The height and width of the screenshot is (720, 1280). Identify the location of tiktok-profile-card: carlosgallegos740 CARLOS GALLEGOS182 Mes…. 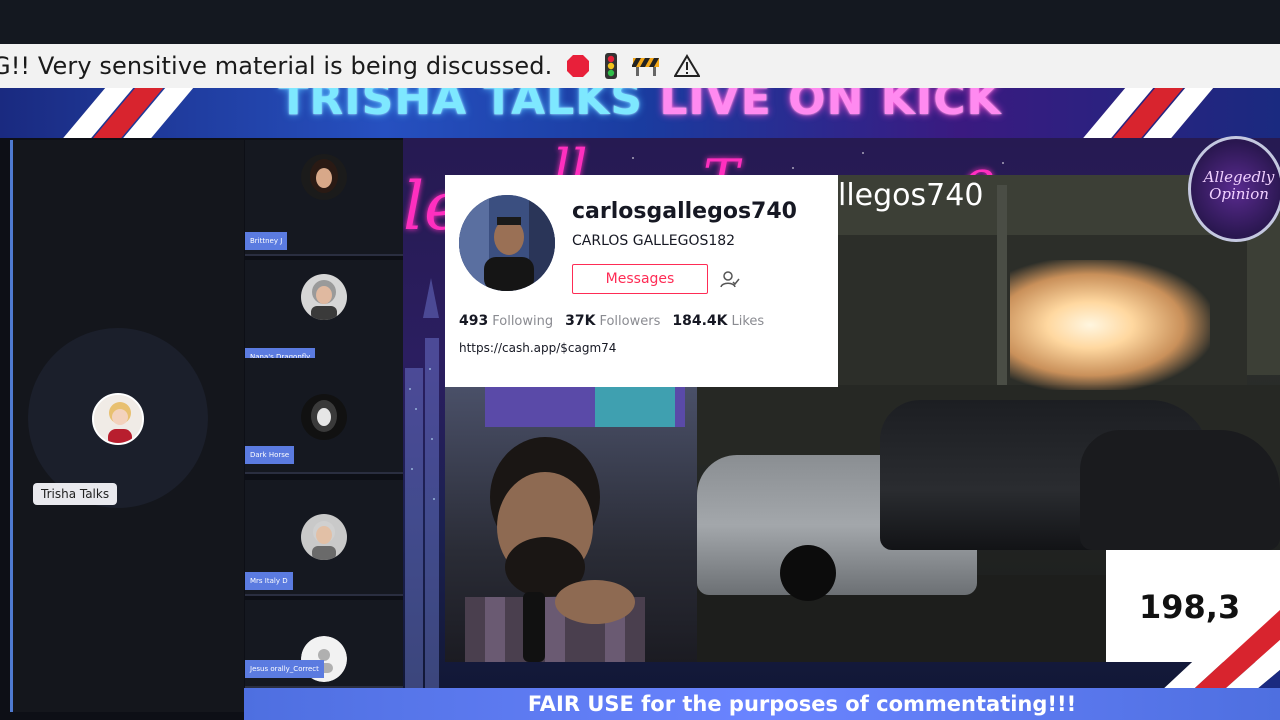
(641, 281).